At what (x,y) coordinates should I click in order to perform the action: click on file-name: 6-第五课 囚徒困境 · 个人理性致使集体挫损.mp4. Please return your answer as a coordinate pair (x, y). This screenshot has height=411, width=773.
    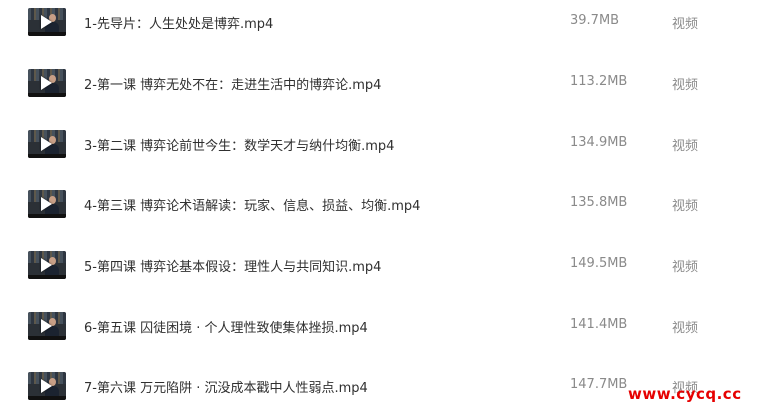
    Looking at the image, I should click on (226, 326).